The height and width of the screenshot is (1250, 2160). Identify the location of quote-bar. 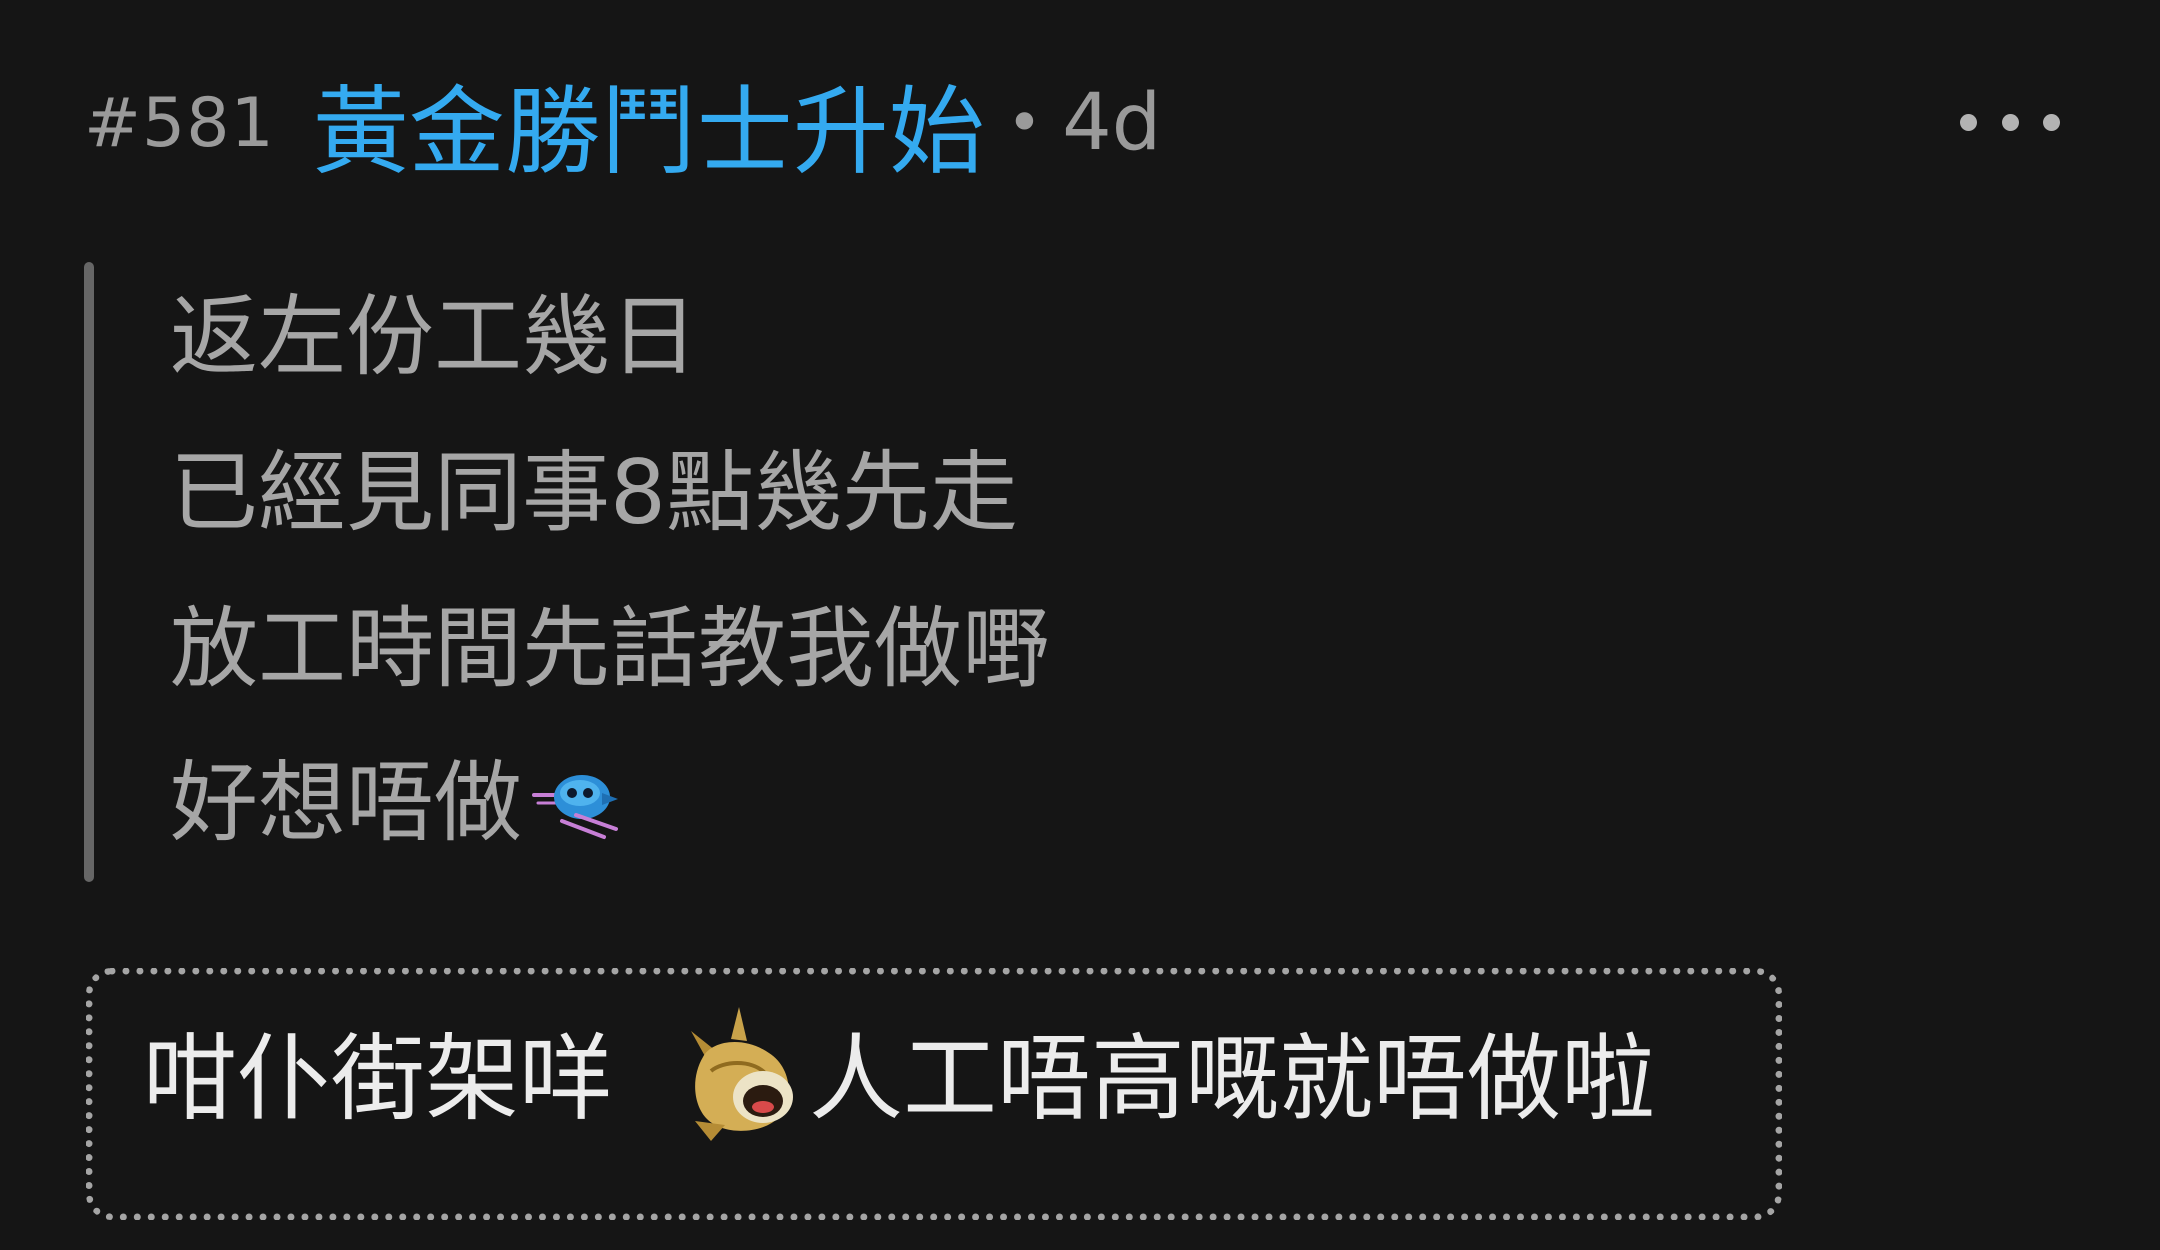
(89, 572).